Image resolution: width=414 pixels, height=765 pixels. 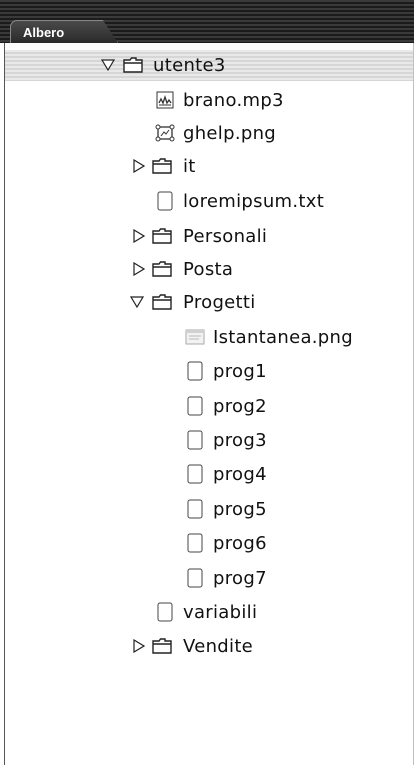 What do you see at coordinates (254, 201) in the screenshot?
I see `tree-label: loremipsum.txt` at bounding box center [254, 201].